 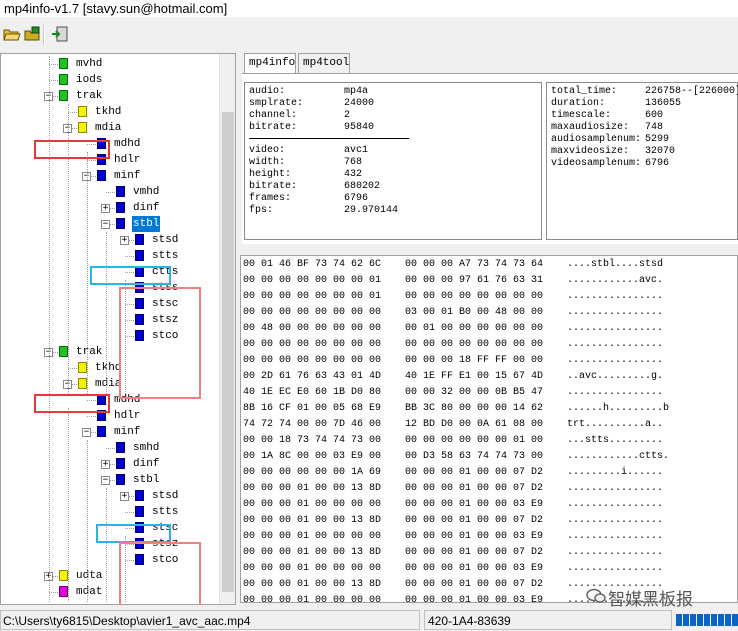 I want to click on info-value: 432, so click(x=353, y=174).